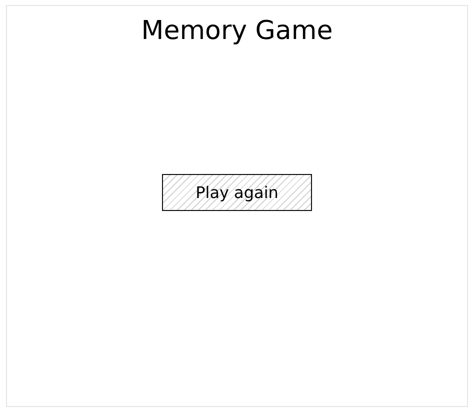 The width and height of the screenshot is (474, 412). I want to click on play-again-button: Play again, so click(237, 192).